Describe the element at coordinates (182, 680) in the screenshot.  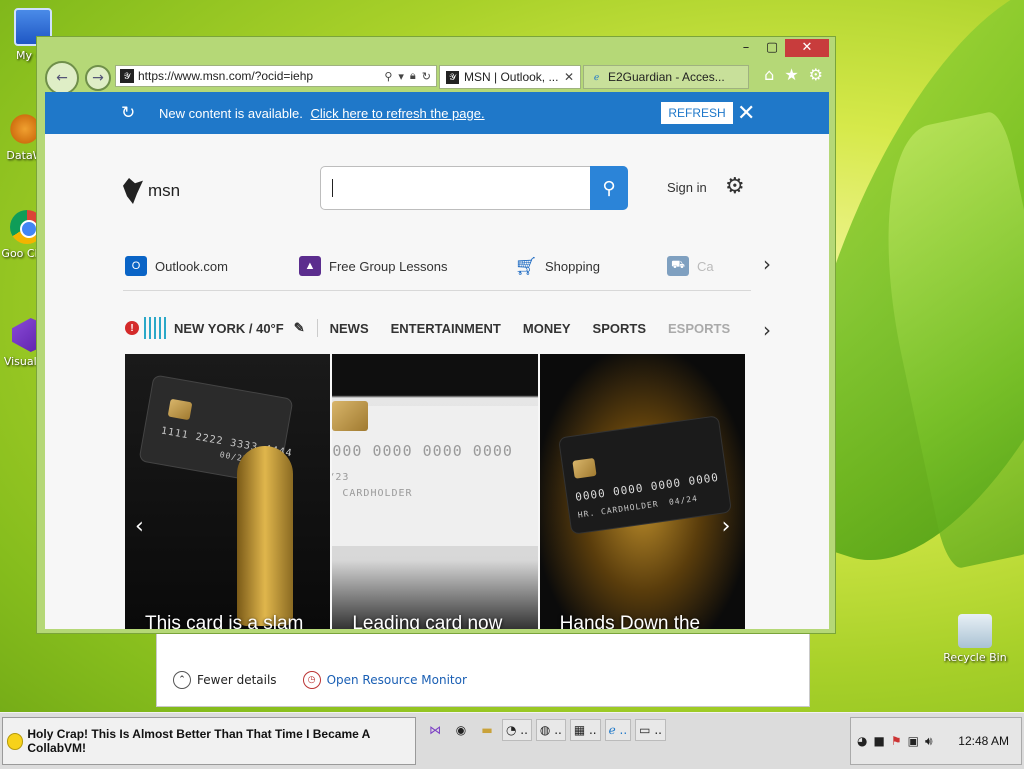
I see `chevron-up-icon: ⌃` at that location.